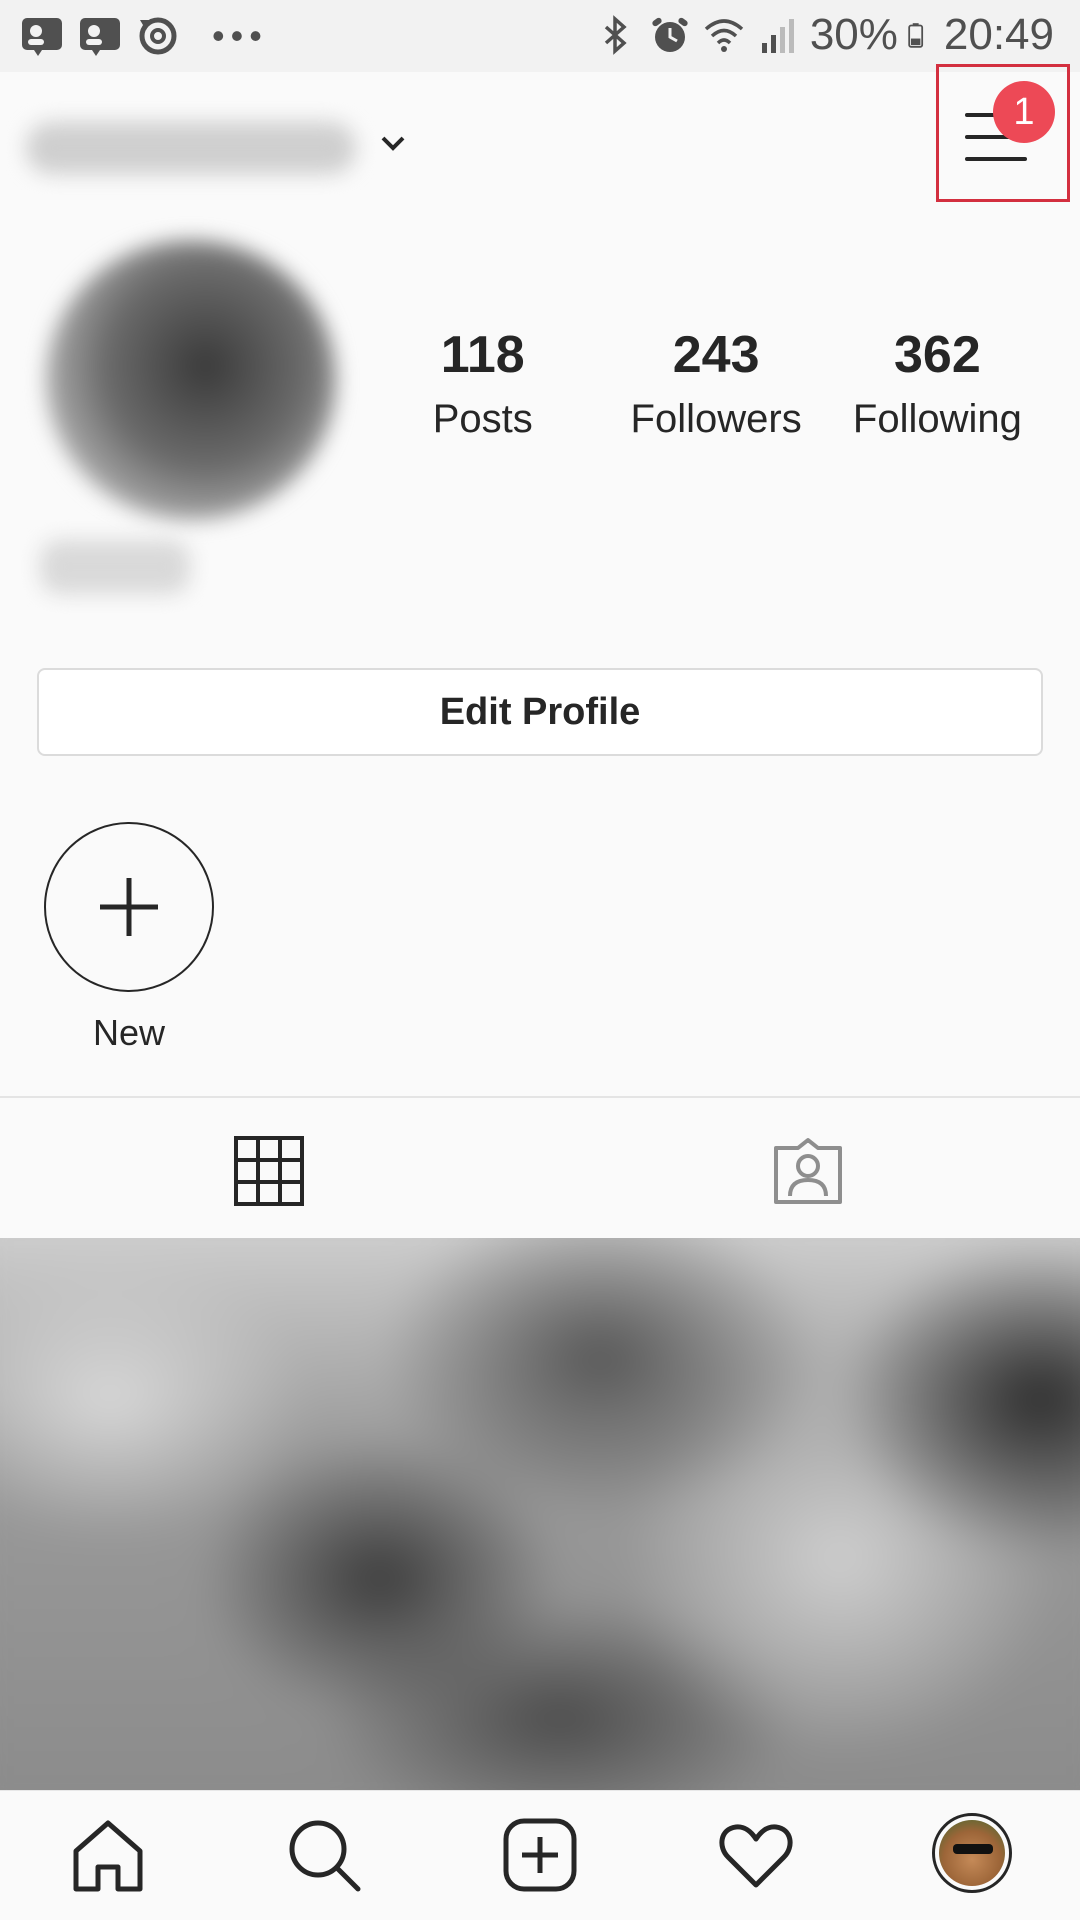 This screenshot has width=1080, height=1920. What do you see at coordinates (191, 148) in the screenshot?
I see `username-blurred` at bounding box center [191, 148].